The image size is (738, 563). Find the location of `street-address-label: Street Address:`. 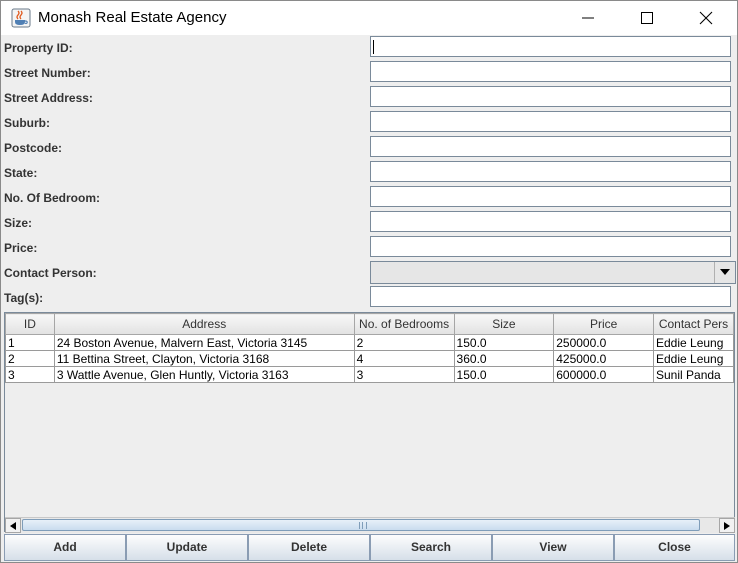

street-address-label: Street Address: is located at coordinates (48, 98).